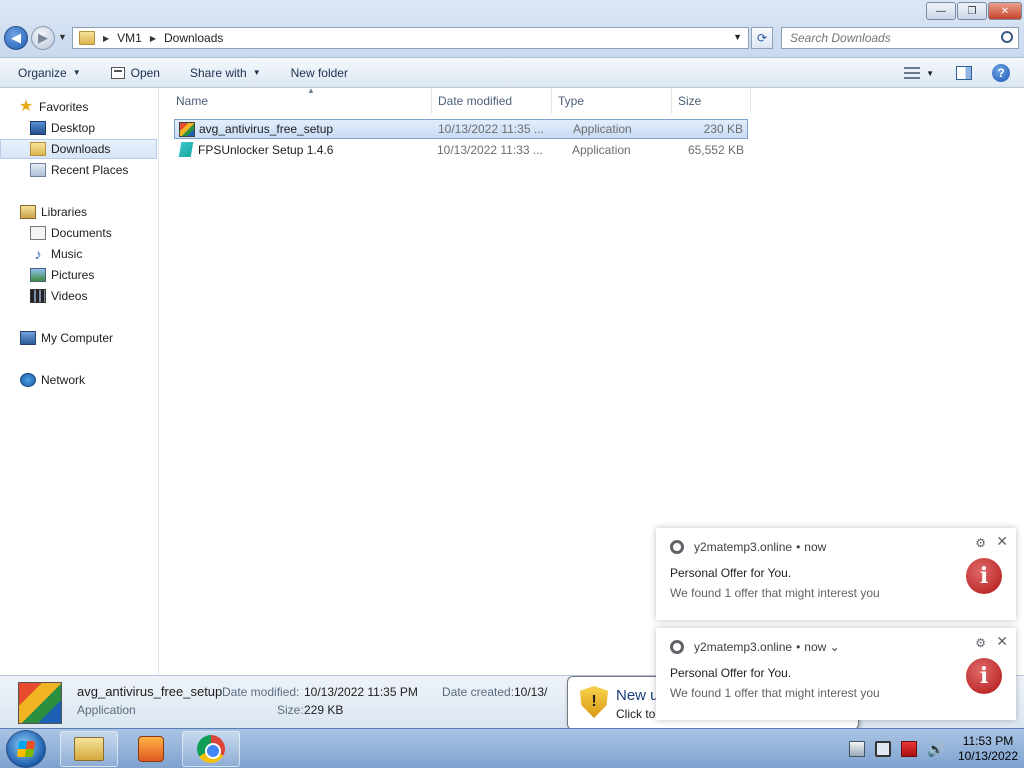 This screenshot has height=768, width=1024. What do you see at coordinates (49, 73) in the screenshot?
I see `organize-button: Organize ▼` at bounding box center [49, 73].